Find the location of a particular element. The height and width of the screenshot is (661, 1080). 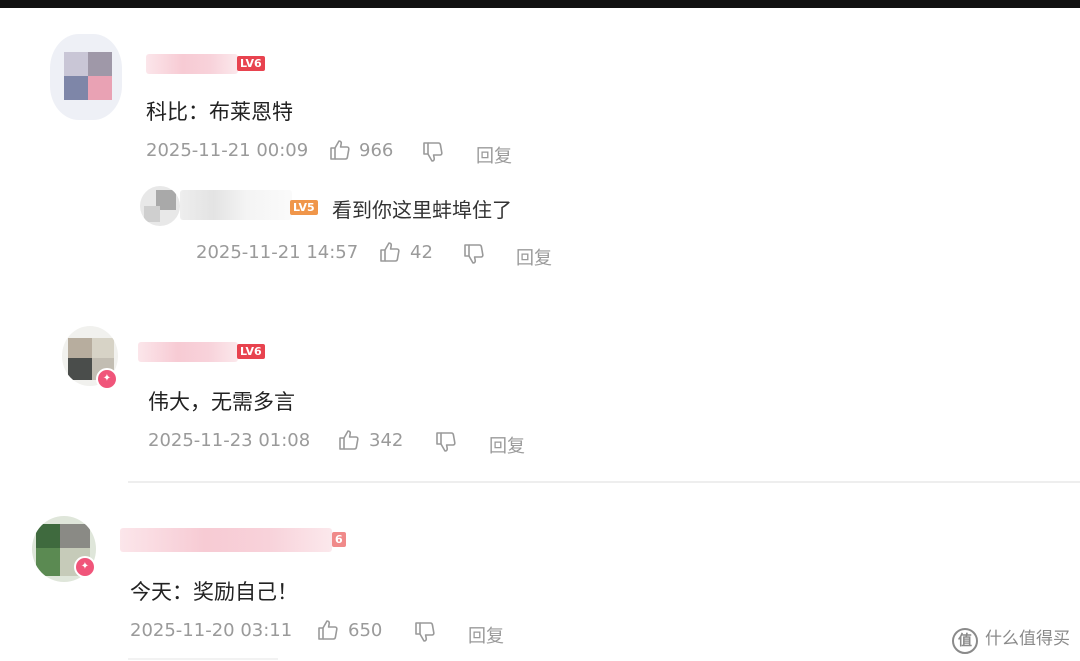

comment-text: 今天：奖励自己！ is located at coordinates (214, 592).